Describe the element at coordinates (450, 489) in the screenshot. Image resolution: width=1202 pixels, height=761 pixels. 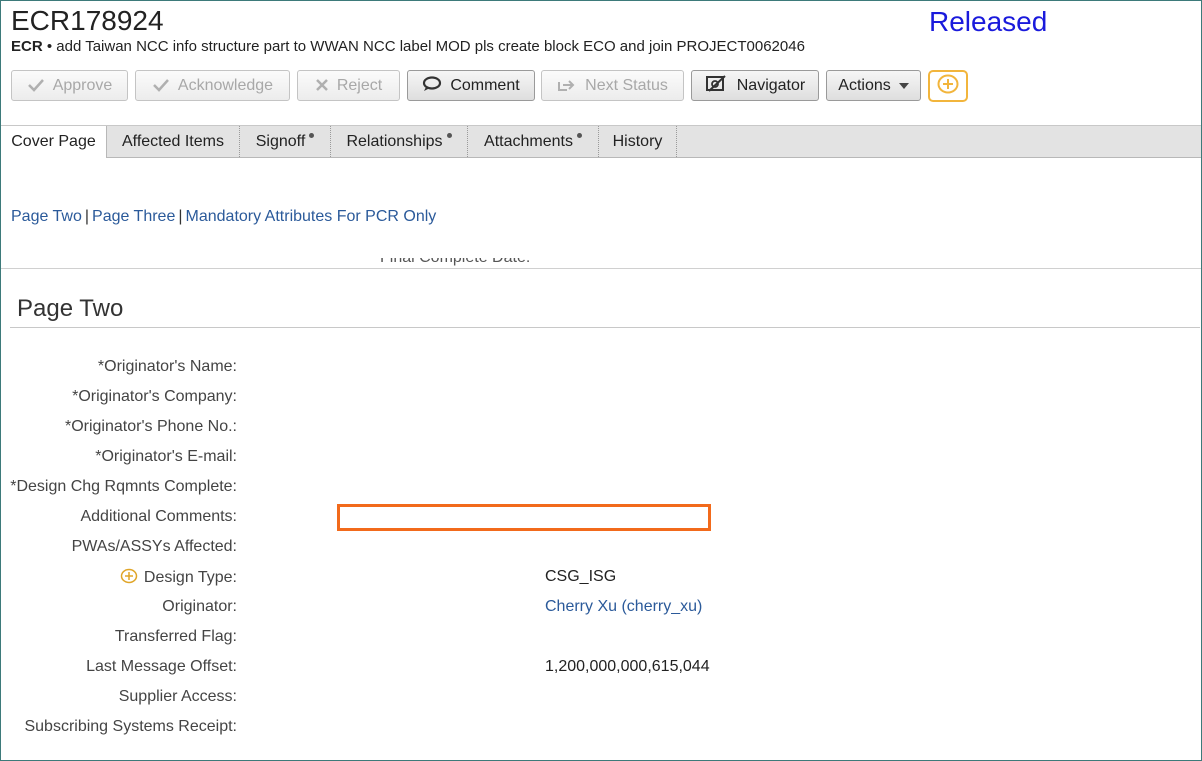
I see `field-row-design-chg-complete: *Design Chg Rqmnts Complete:` at that location.